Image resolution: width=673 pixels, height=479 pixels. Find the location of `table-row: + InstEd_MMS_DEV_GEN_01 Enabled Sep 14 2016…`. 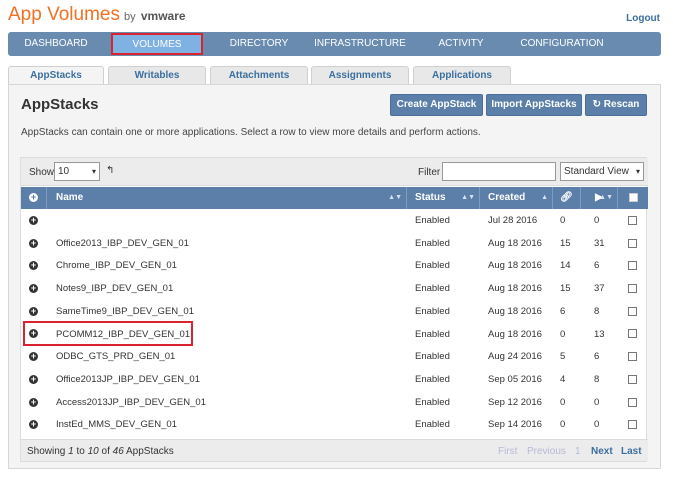

table-row: + InstEd_MMS_DEV_GEN_01 Enabled Sep 14 2016… is located at coordinates (334, 425).